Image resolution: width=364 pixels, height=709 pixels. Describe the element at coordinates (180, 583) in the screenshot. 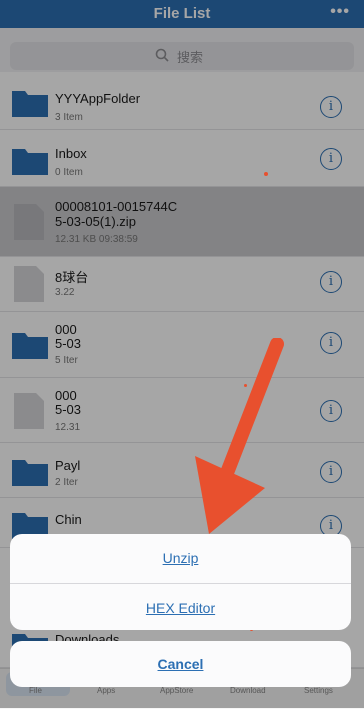

I see `sheet-divider` at that location.